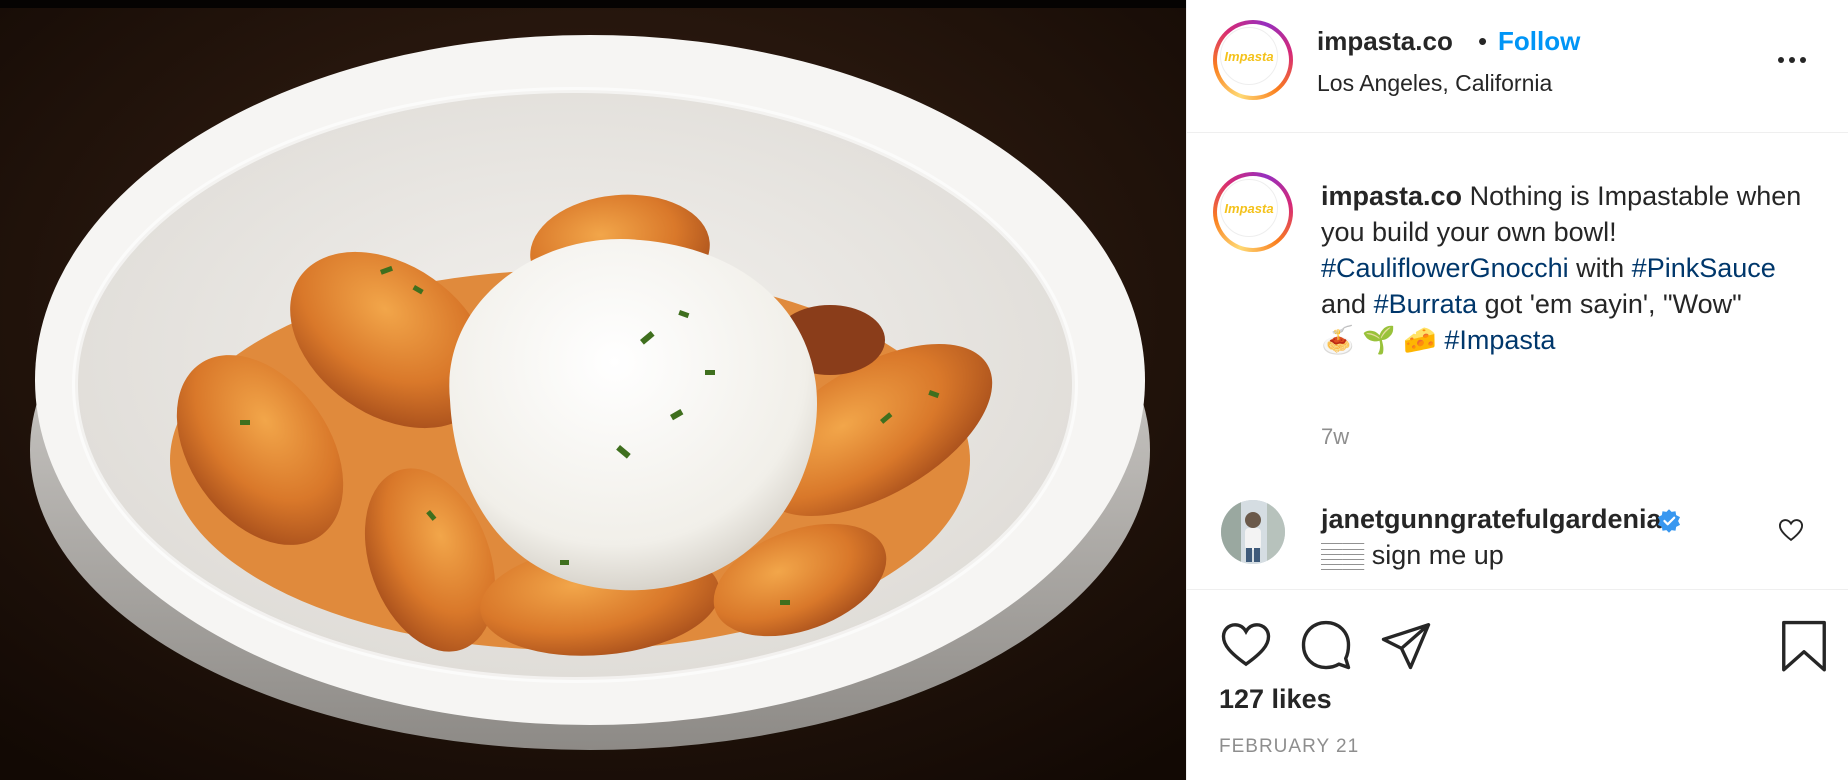 The width and height of the screenshot is (1848, 780). Describe the element at coordinates (1344, 304) in the screenshot. I see `caption-text-3: and` at that location.